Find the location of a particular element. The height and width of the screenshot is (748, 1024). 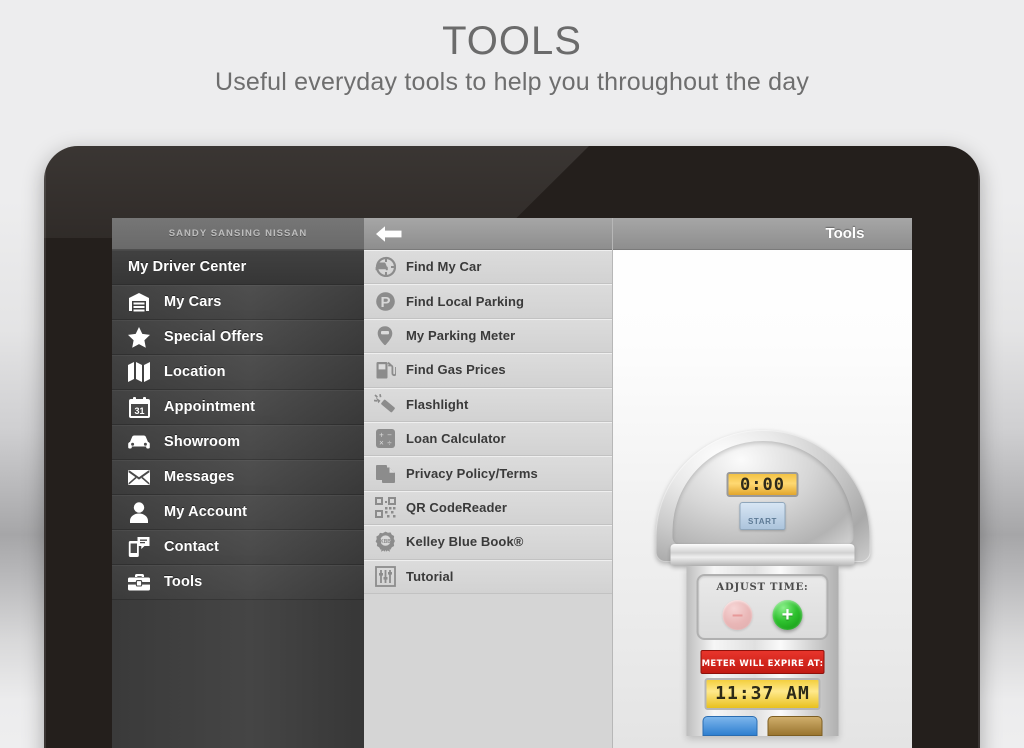

tool-item-my-parking-meter: My Parking Meter is located at coordinates (488, 336).